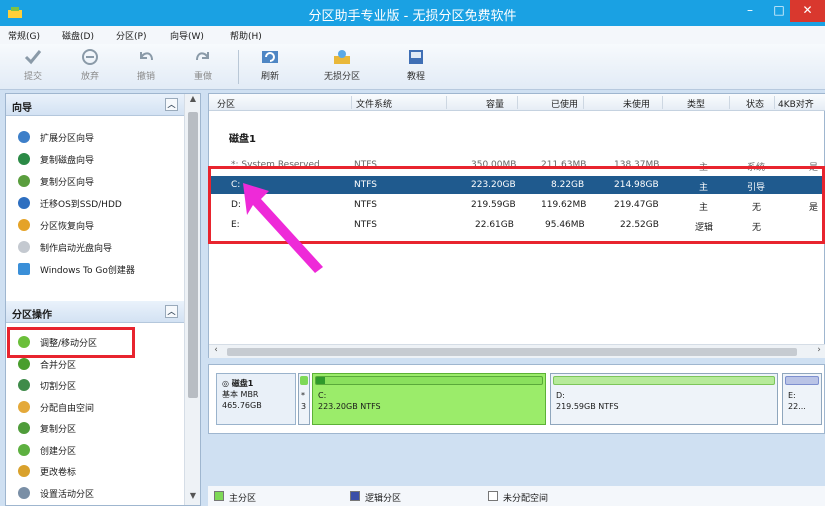 This screenshot has width=825, height=506. Describe the element at coordinates (98, 181) in the screenshot. I see `wizard-item-copy-partition: 复制分区向导` at that location.